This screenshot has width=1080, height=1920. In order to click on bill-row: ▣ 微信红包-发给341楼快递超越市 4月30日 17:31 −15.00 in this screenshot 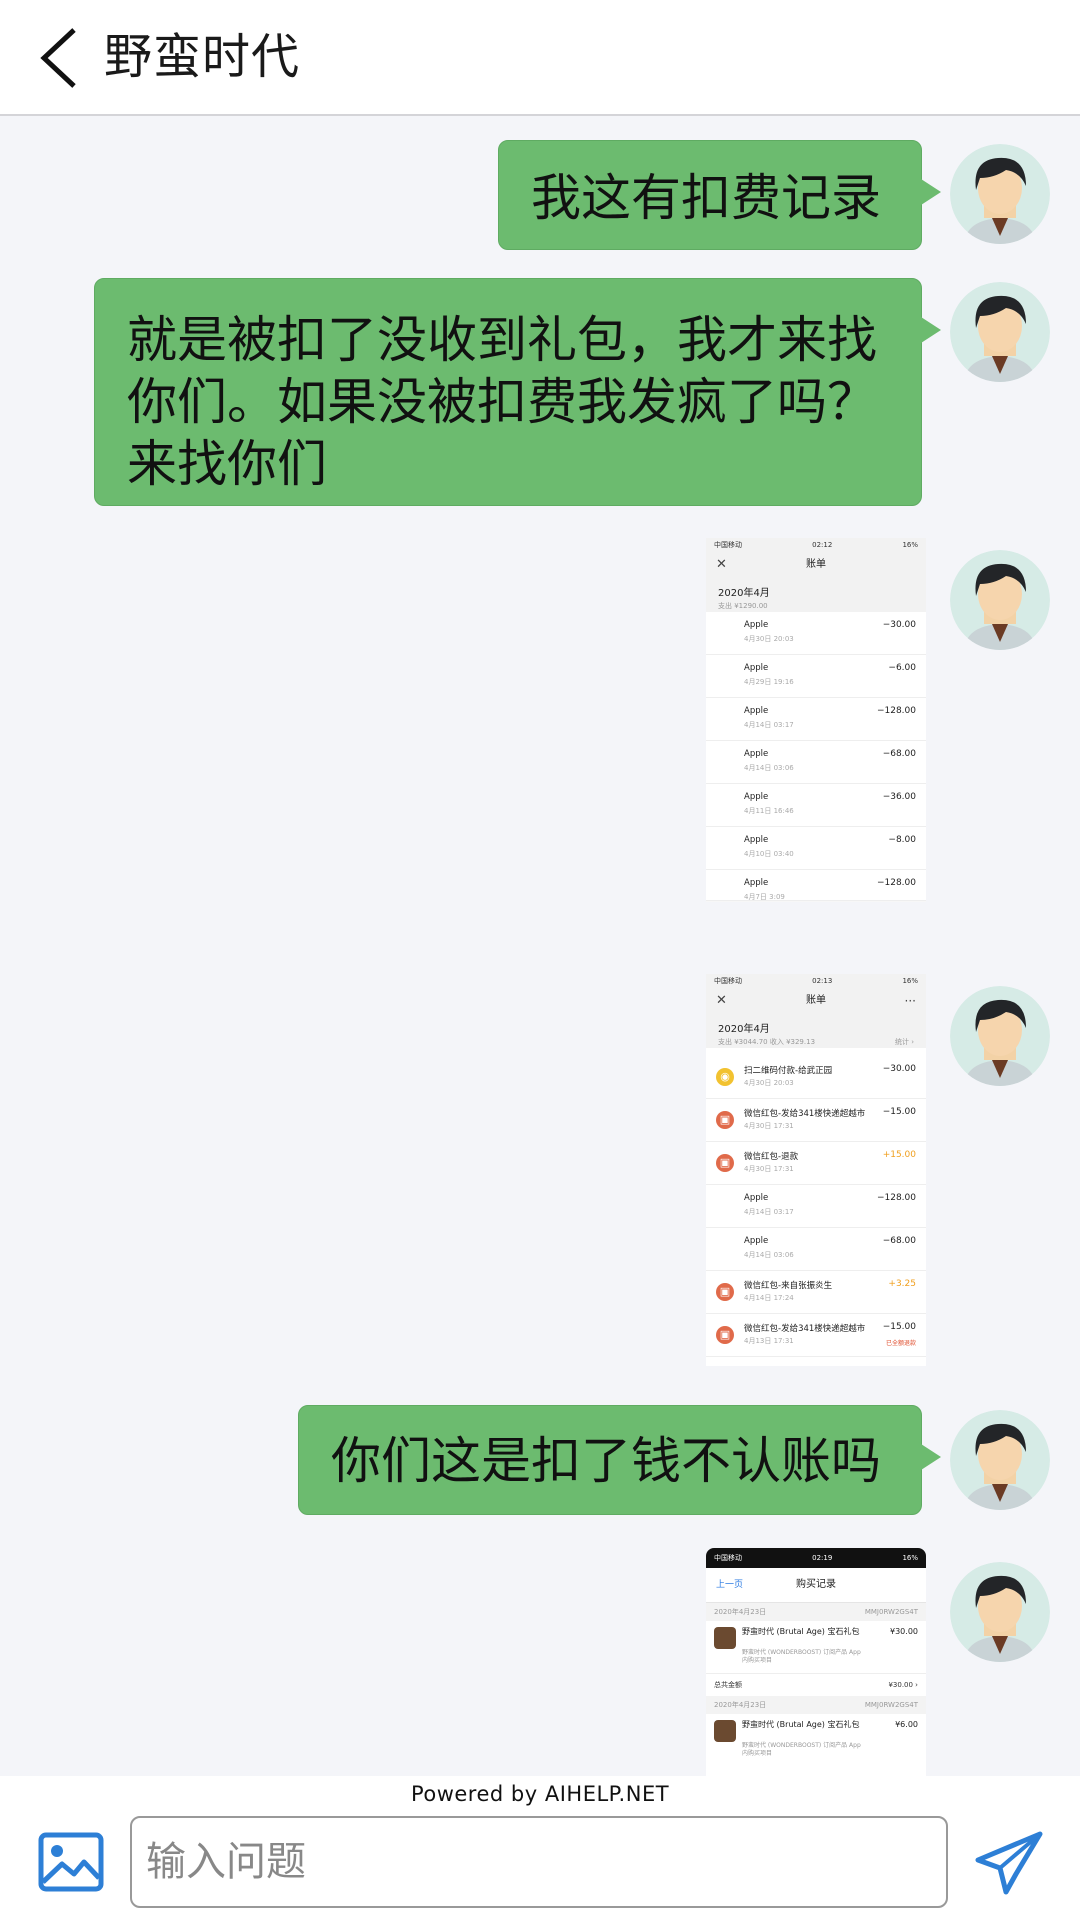, I will do `click(816, 1120)`.